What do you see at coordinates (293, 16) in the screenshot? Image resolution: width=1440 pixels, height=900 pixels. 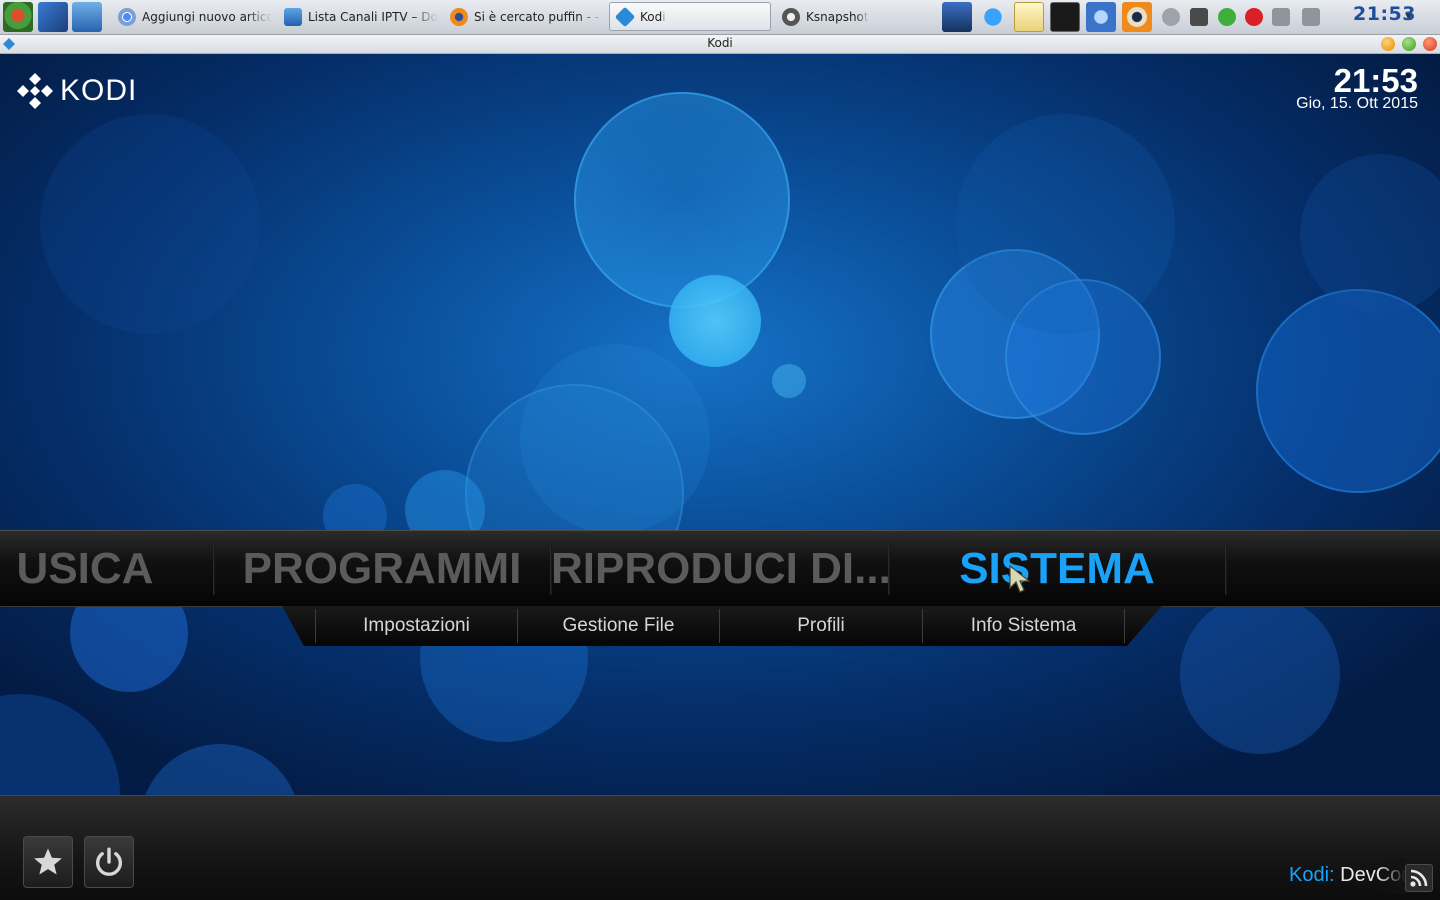 I see `dolphin-icon` at bounding box center [293, 16].